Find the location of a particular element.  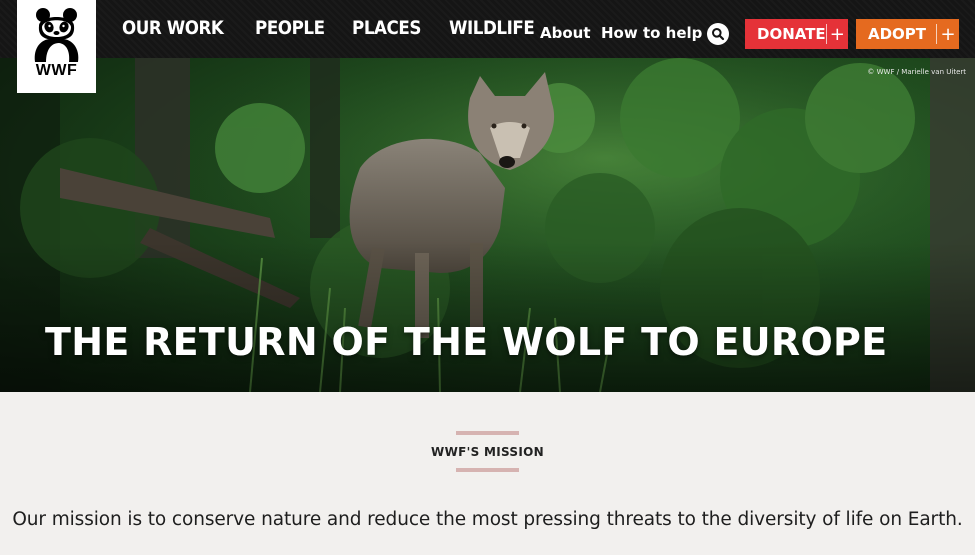

donate-label: DONATE is located at coordinates (791, 34).